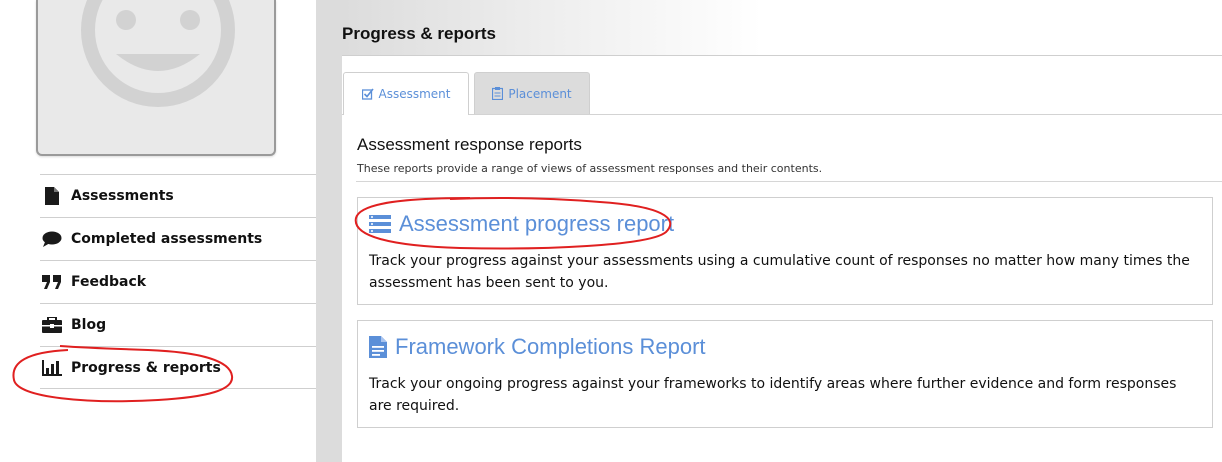 The width and height of the screenshot is (1222, 462). Describe the element at coordinates (380, 224) in the screenshot. I see `list-icon` at that location.